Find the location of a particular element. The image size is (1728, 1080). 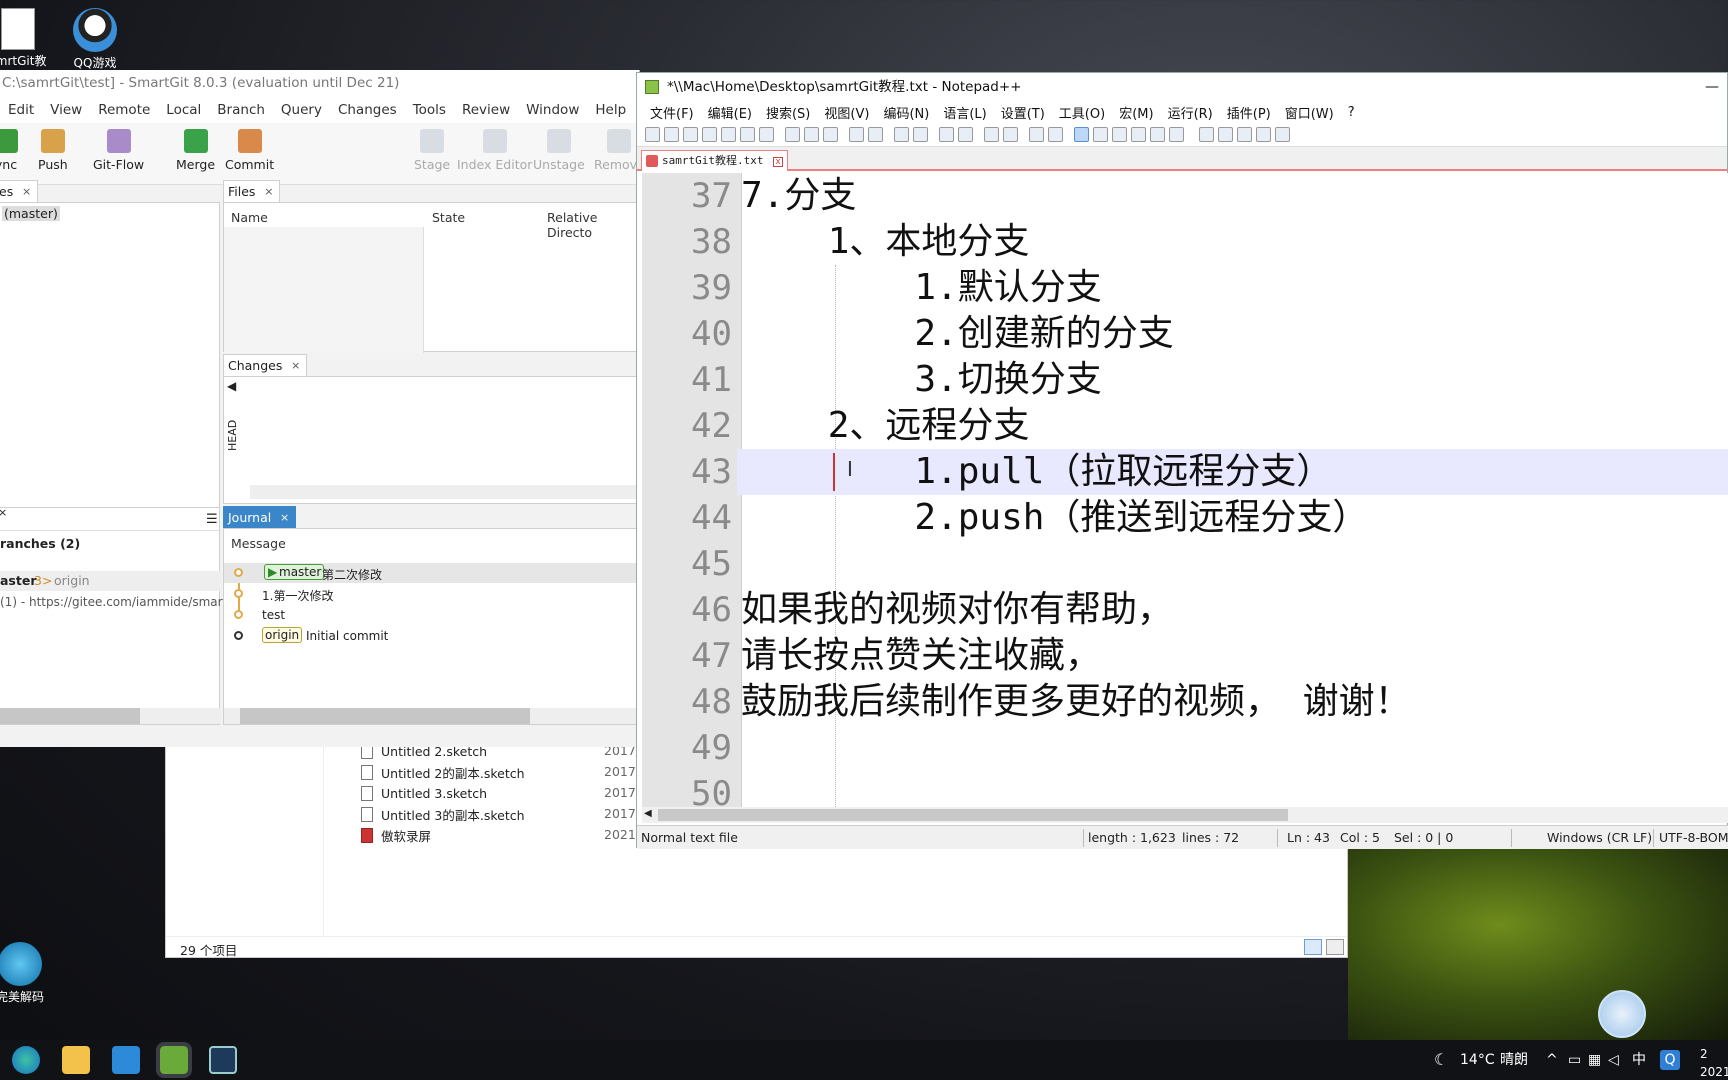

sync-vertical-icon is located at coordinates (991, 134).